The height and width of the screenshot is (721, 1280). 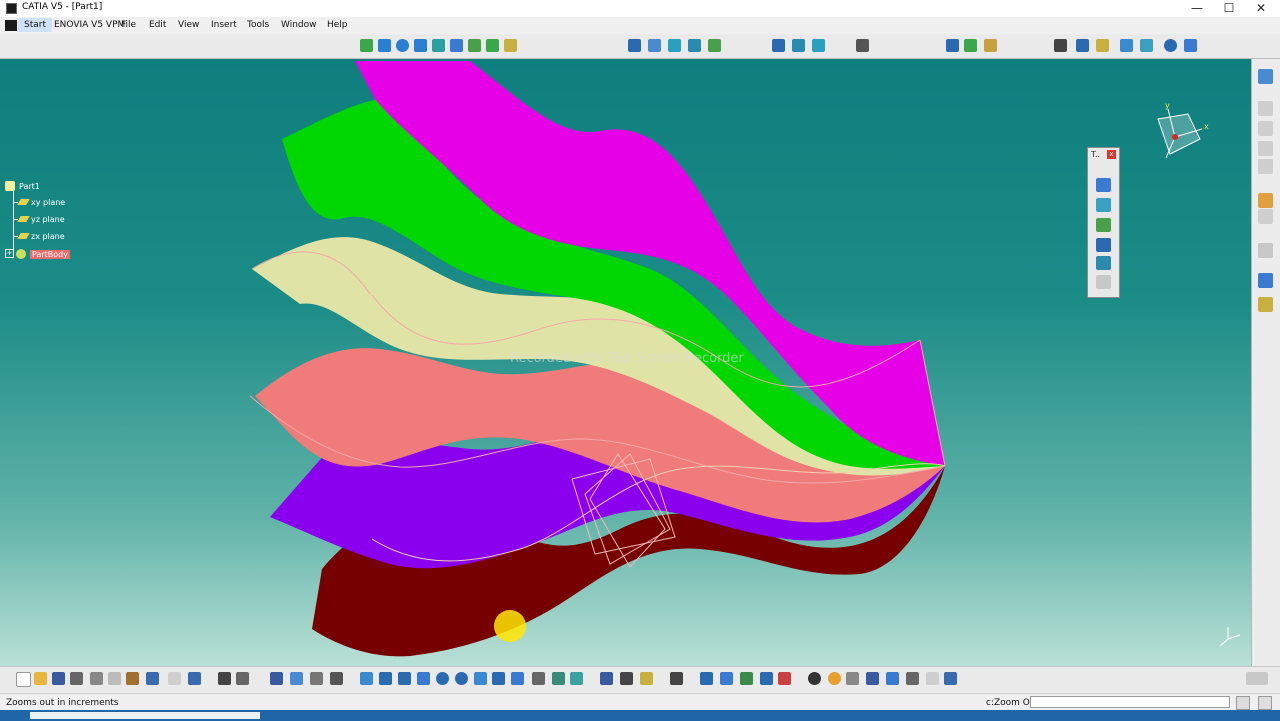 I want to click on menu-edit: Edit, so click(x=157, y=25).